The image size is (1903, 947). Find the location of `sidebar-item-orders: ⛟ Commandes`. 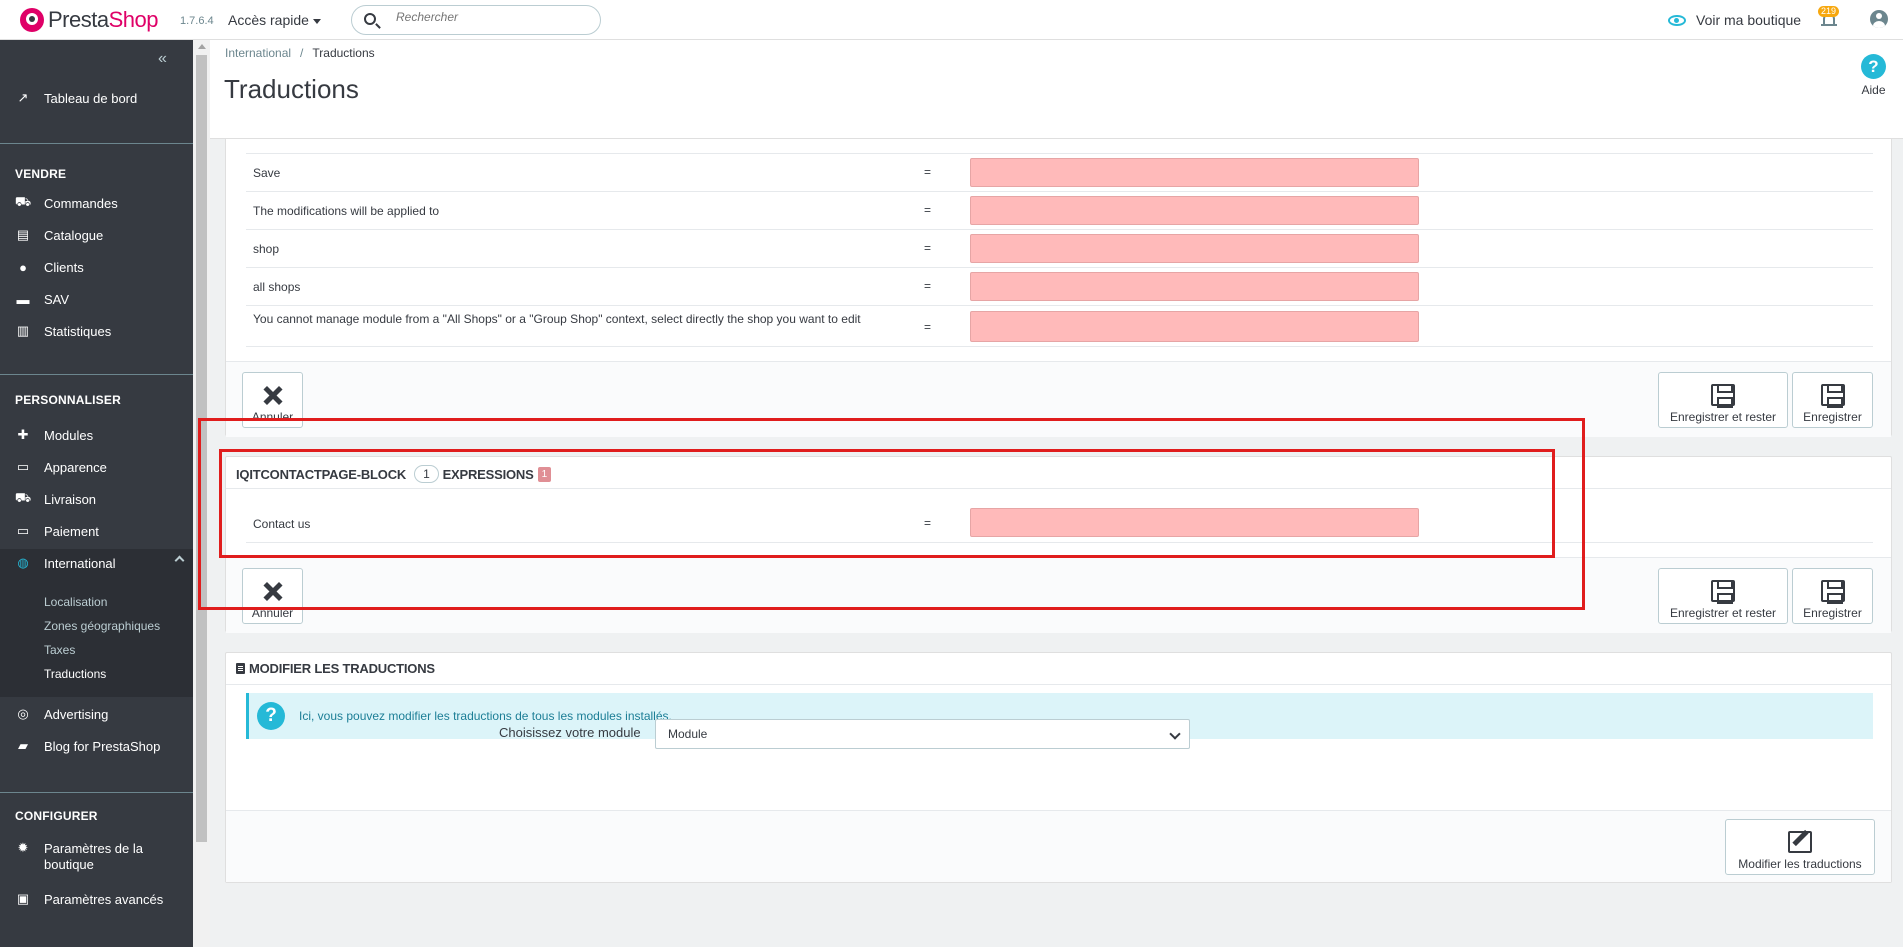

sidebar-item-orders: ⛟ Commandes is located at coordinates (96, 203).